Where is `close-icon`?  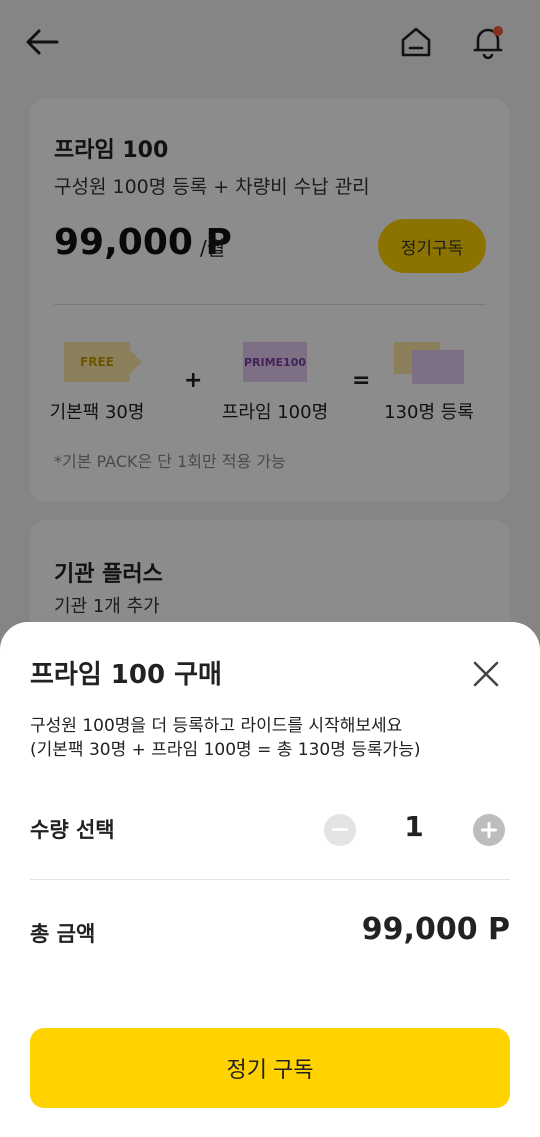 close-icon is located at coordinates (486, 674).